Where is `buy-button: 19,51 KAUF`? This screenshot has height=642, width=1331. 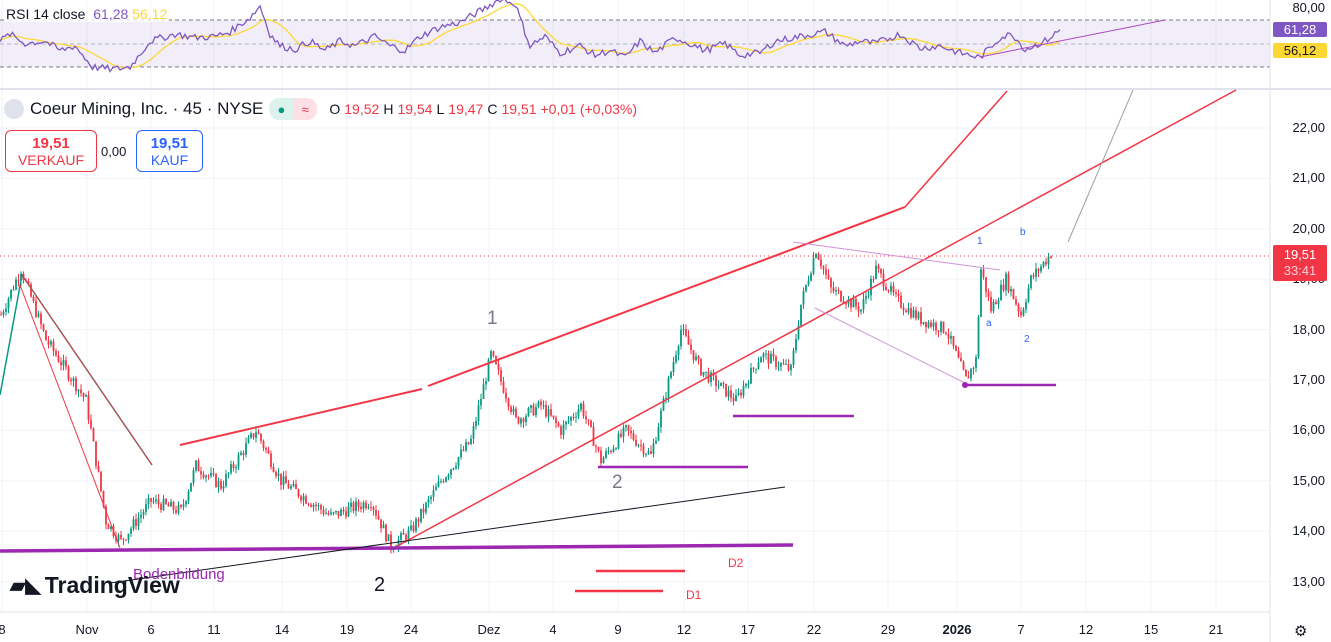
buy-button: 19,51 KAUF is located at coordinates (169, 151).